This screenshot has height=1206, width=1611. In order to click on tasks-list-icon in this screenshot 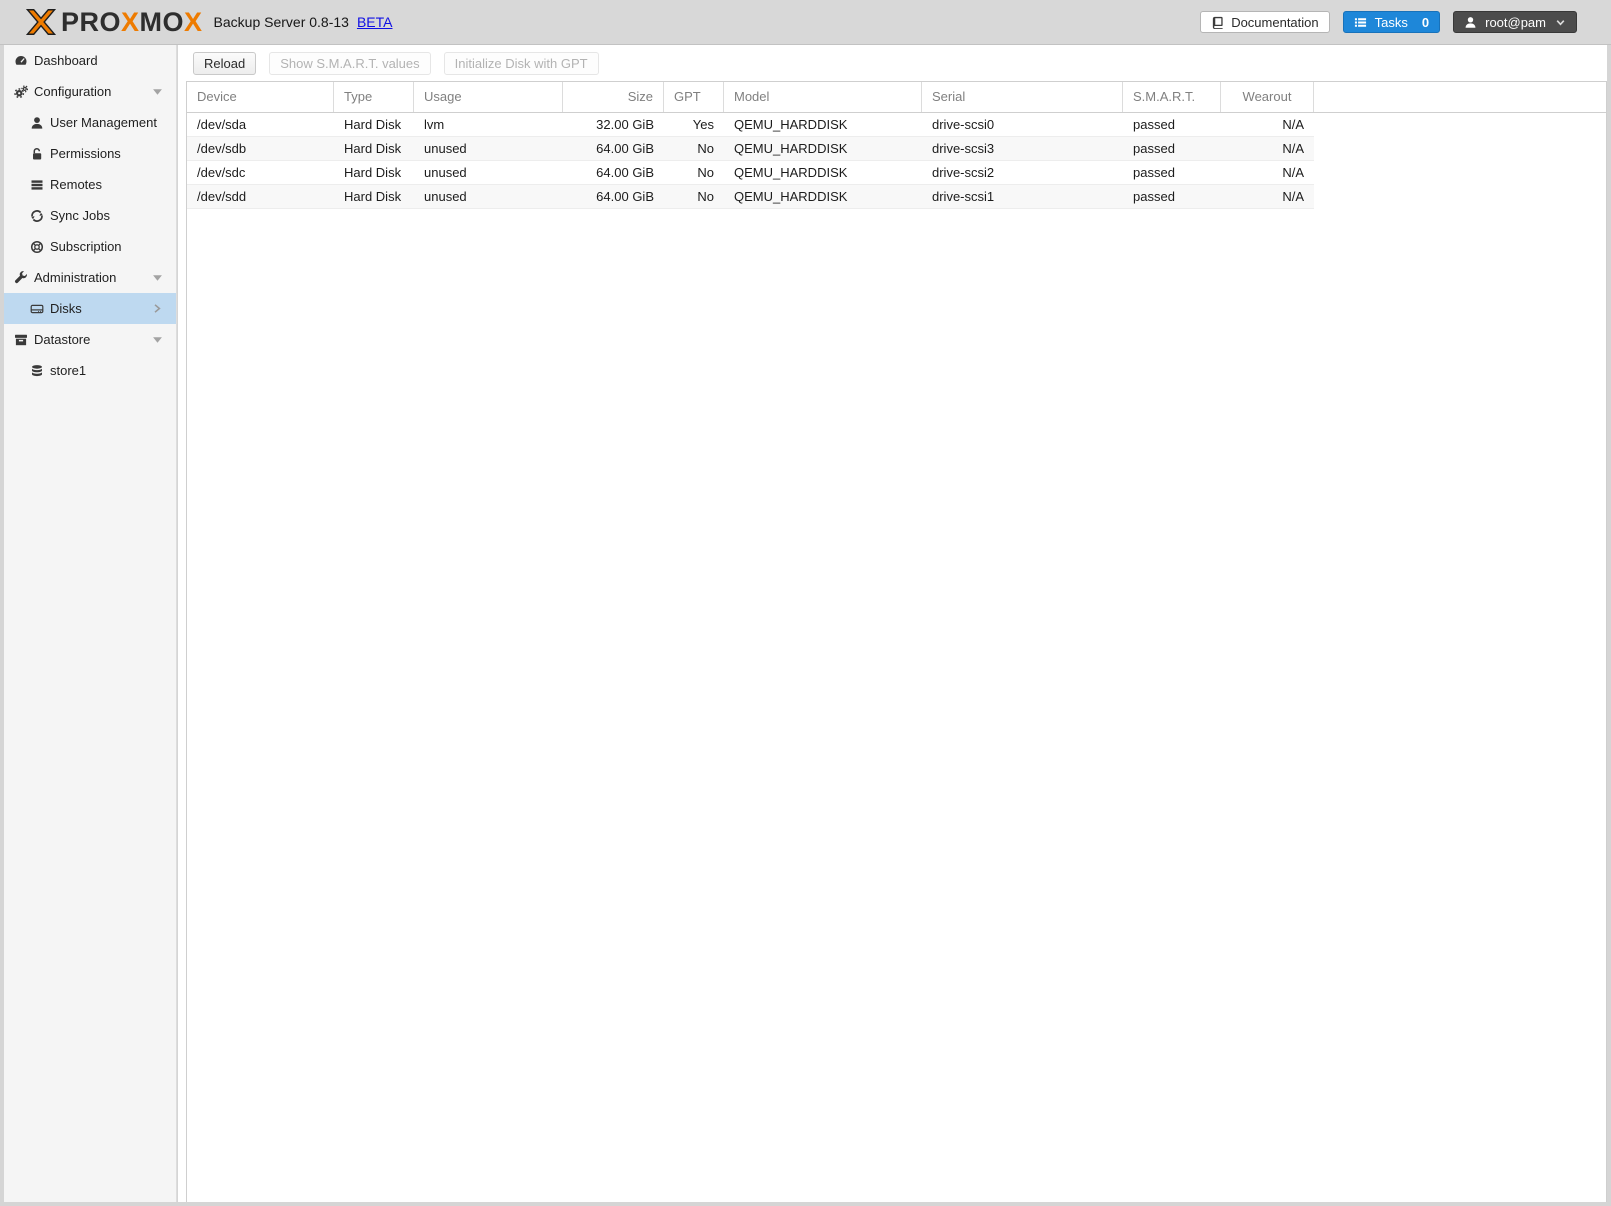, I will do `click(1360, 22)`.